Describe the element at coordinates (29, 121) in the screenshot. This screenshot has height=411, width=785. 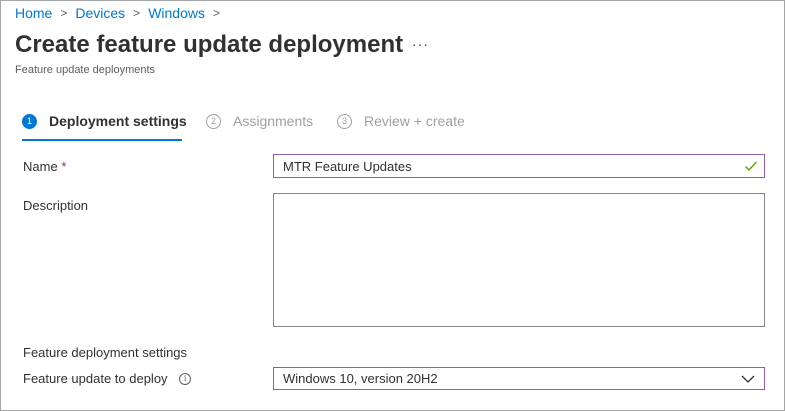
I see `step-number-1: 1` at that location.